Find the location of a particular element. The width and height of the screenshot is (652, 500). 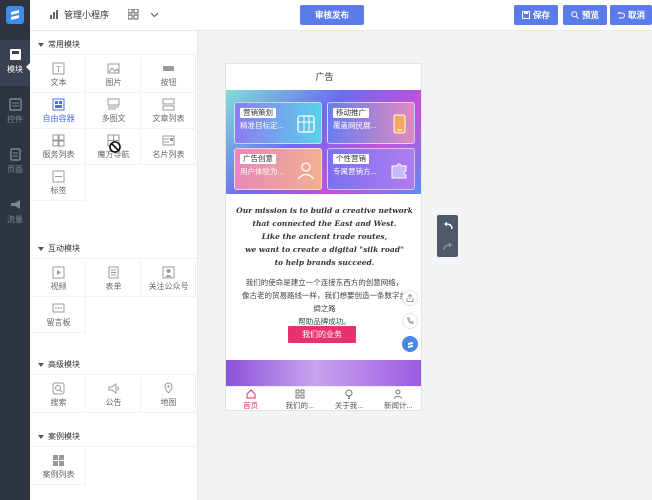

module-tag: 标签 is located at coordinates (59, 183).